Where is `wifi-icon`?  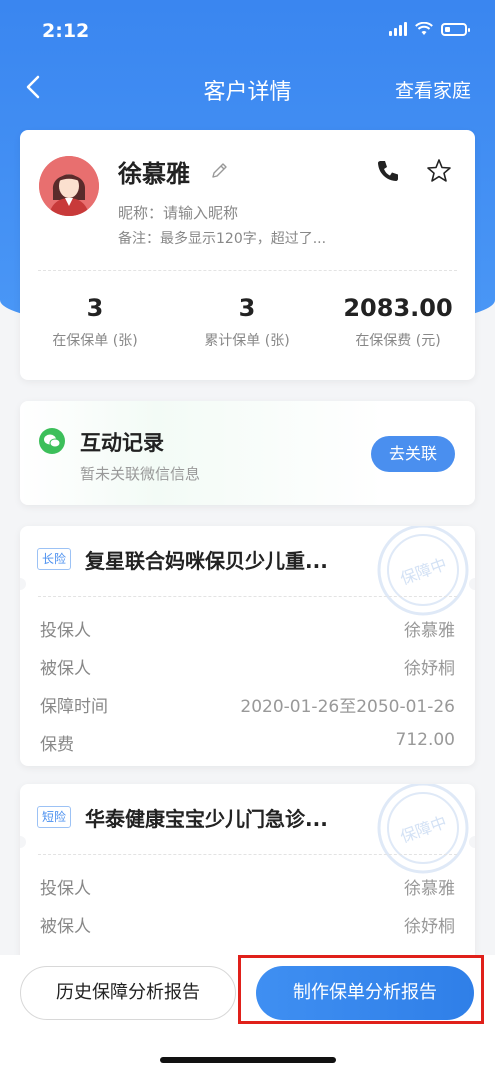 wifi-icon is located at coordinates (424, 28).